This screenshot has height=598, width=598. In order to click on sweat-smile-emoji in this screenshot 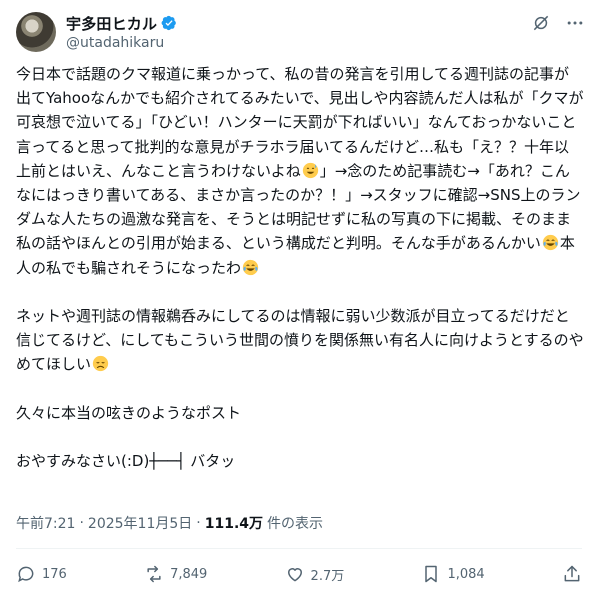, I will do `click(310, 170)`.